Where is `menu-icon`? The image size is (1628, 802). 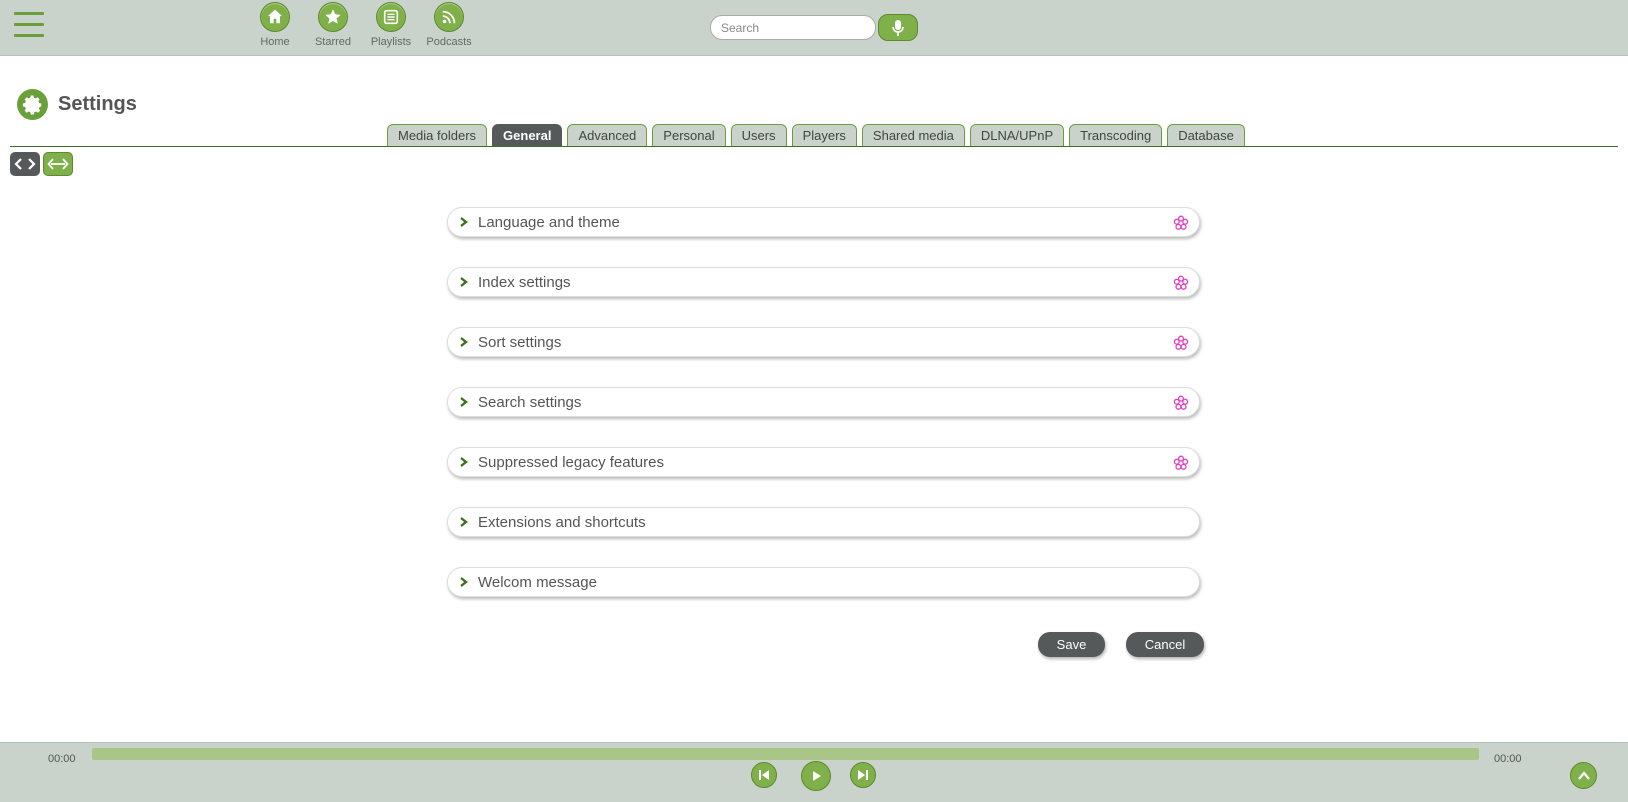
menu-icon is located at coordinates (29, 26).